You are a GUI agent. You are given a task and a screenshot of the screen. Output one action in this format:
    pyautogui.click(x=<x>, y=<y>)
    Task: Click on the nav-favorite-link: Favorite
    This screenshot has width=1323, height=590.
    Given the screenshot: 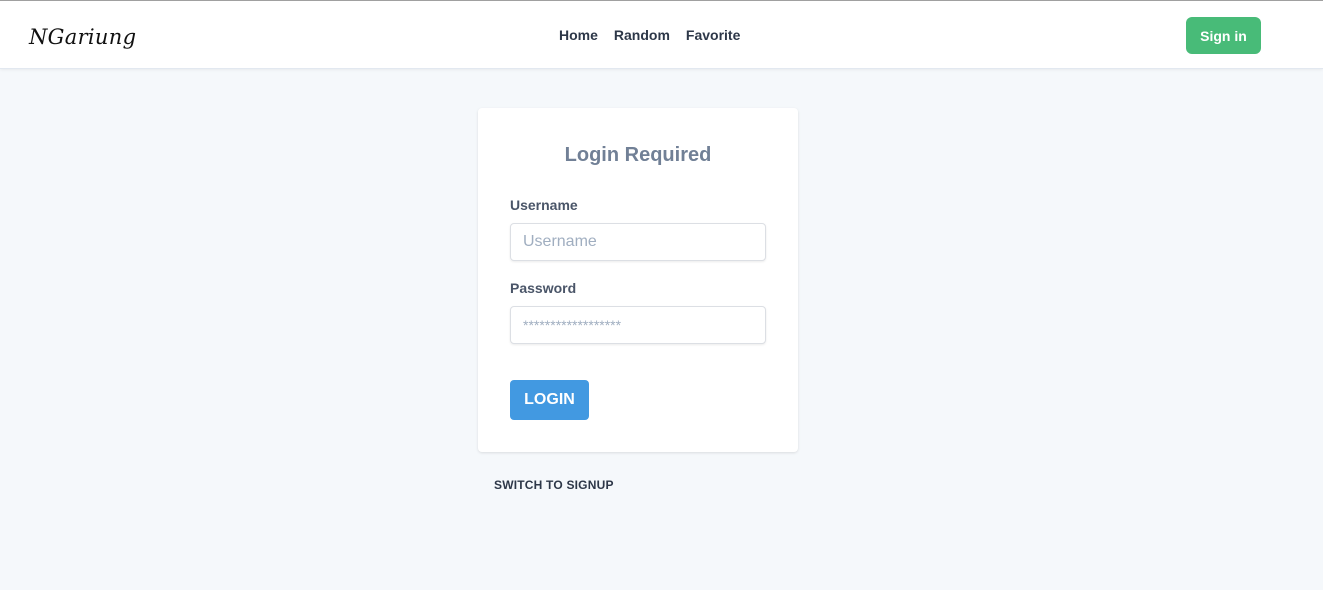 What is the action you would take?
    pyautogui.click(x=713, y=35)
    